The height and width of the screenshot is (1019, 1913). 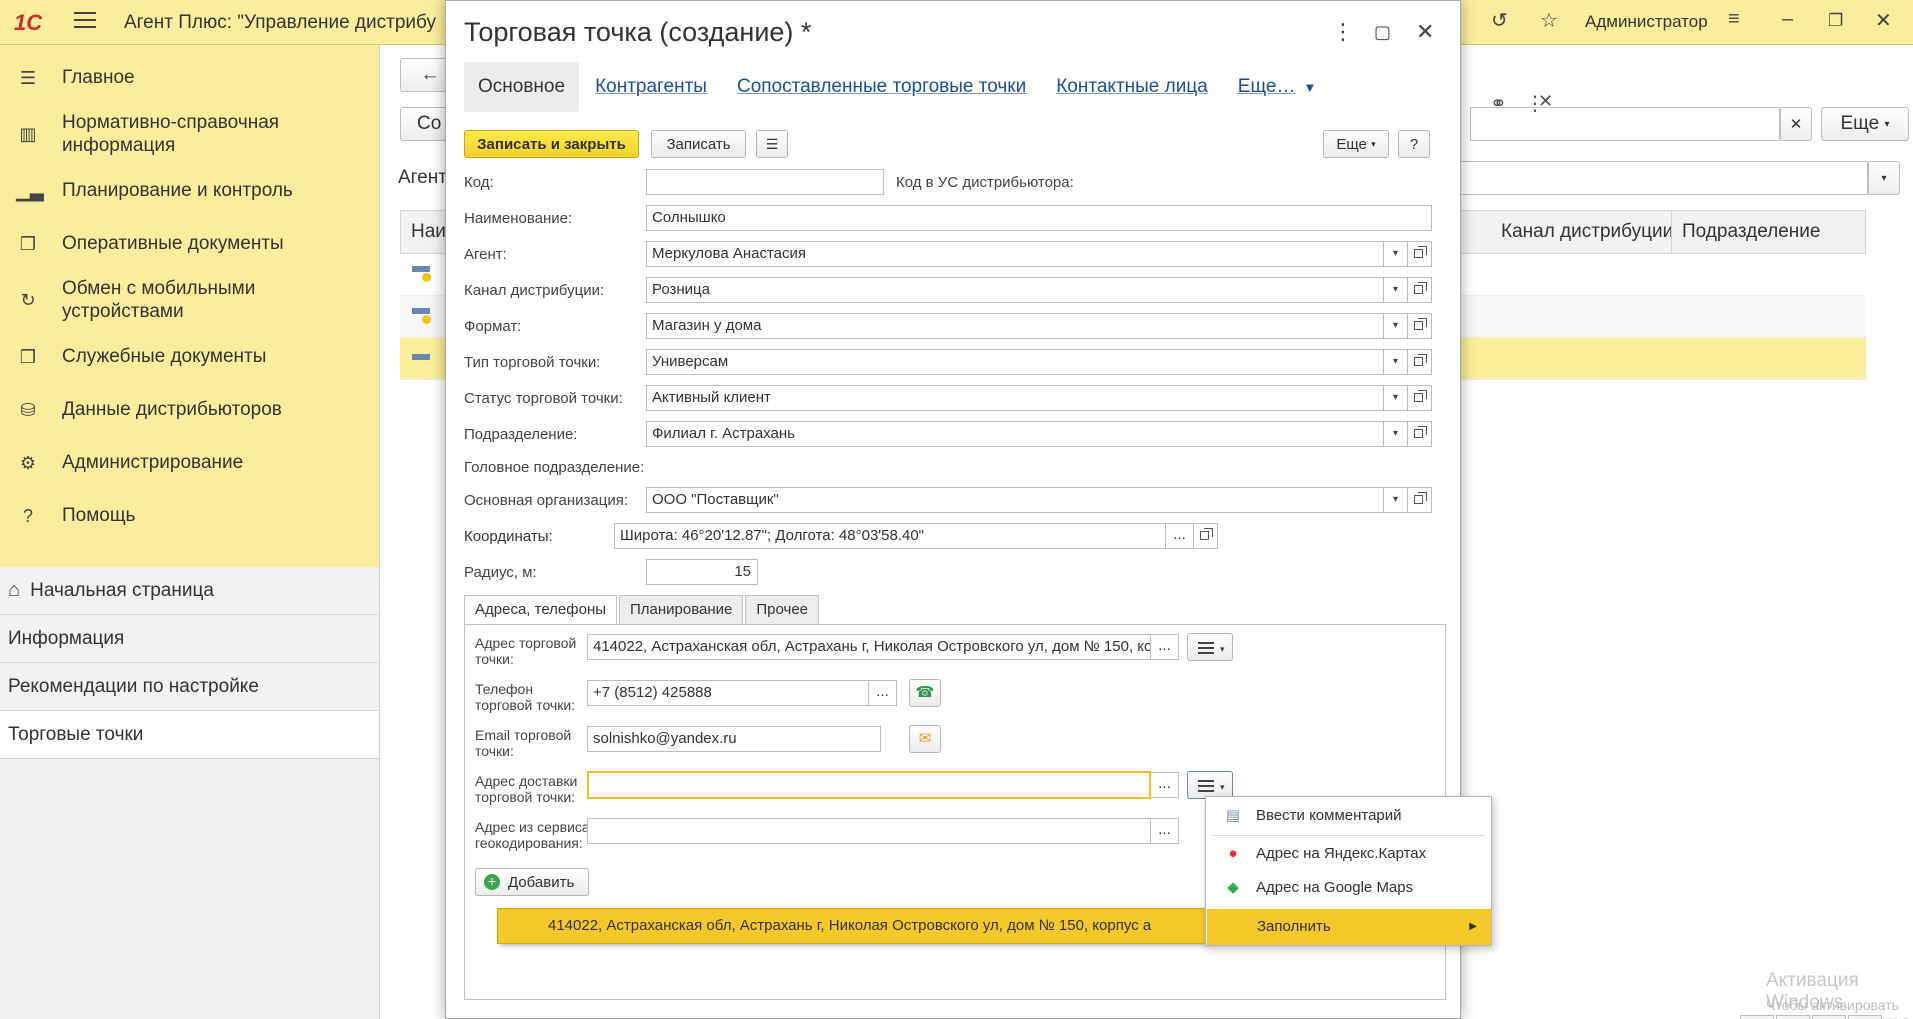 I want to click on address-actions-button: ▾, so click(x=1210, y=647).